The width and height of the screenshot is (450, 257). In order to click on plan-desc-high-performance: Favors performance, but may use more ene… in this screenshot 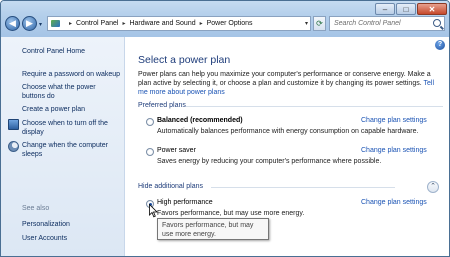, I will do `click(231, 213)`.